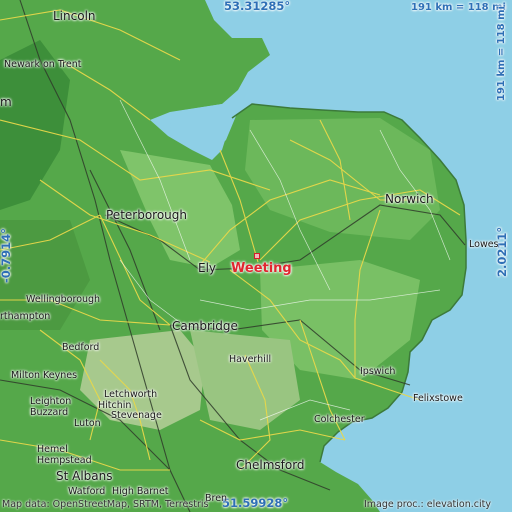 This screenshot has height=512, width=512. What do you see at coordinates (52, 449) in the screenshot?
I see `place-hemel: Hemel` at bounding box center [52, 449].